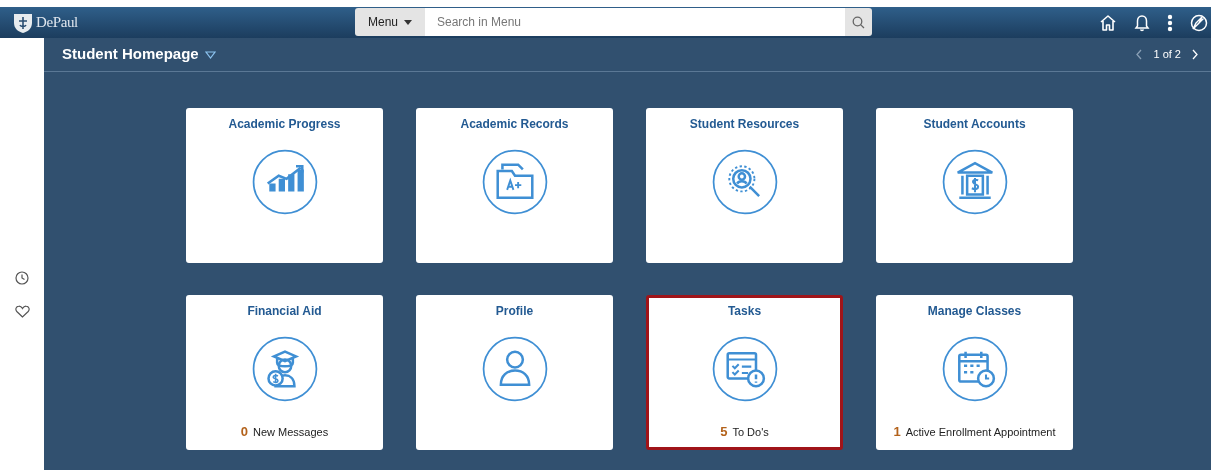  What do you see at coordinates (284, 182) in the screenshot?
I see `chart-icon` at bounding box center [284, 182].